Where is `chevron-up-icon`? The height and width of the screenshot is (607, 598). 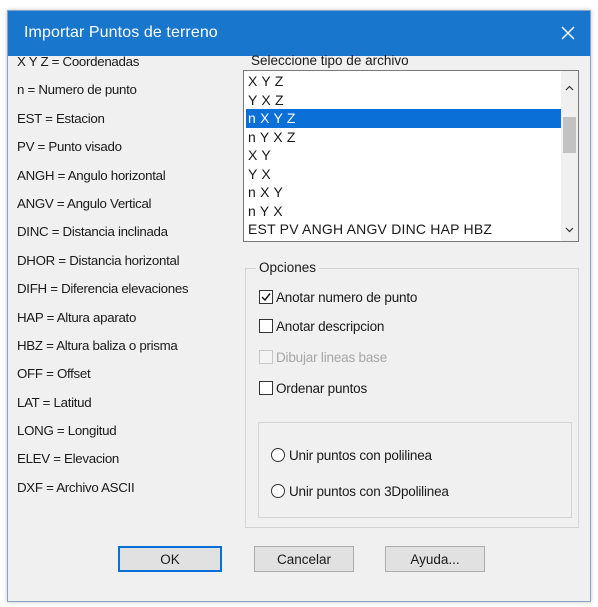
chevron-up-icon is located at coordinates (569, 87).